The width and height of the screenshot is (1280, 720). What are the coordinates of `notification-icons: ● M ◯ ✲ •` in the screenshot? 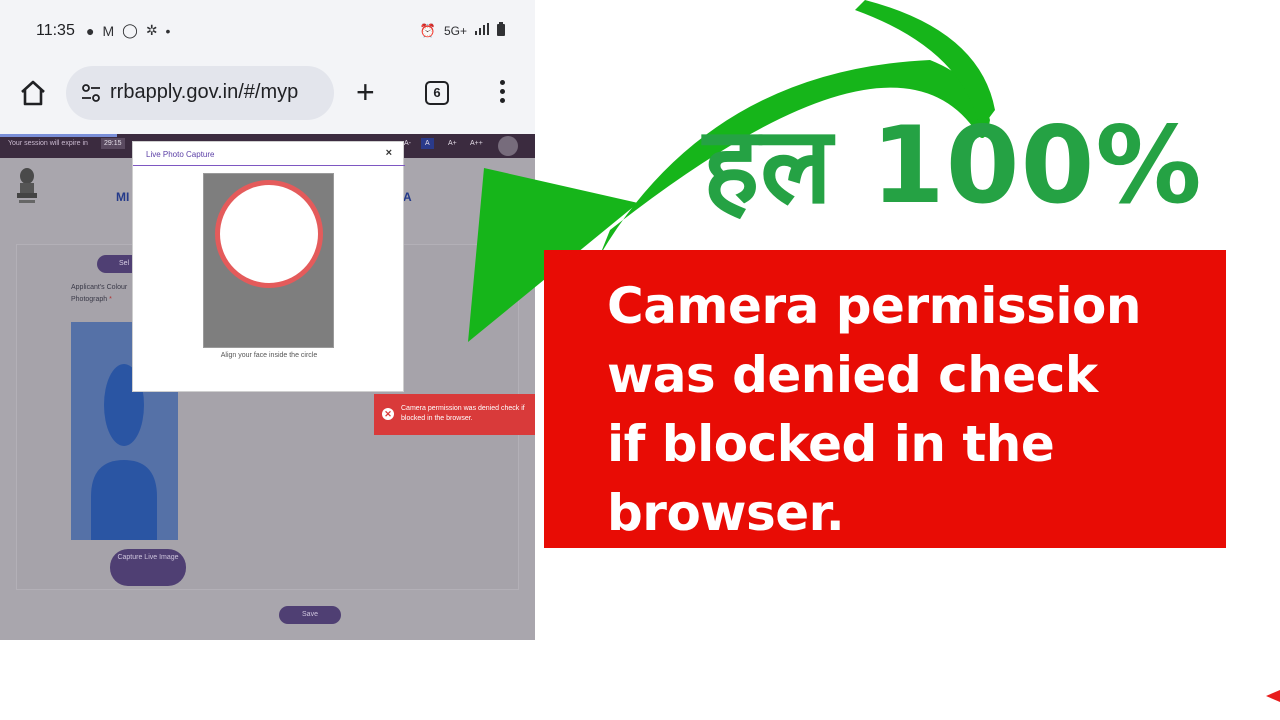 It's located at (128, 30).